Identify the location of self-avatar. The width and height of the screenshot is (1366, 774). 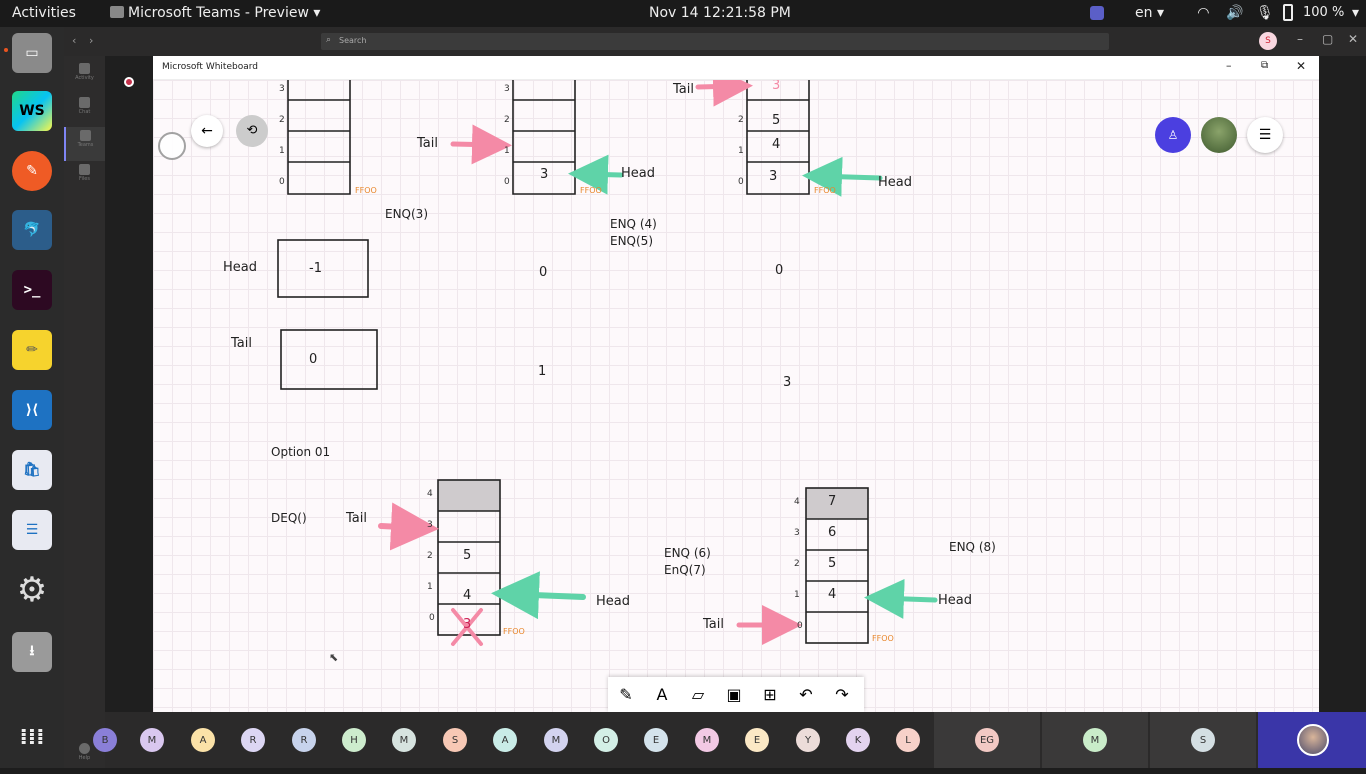
(1313, 740).